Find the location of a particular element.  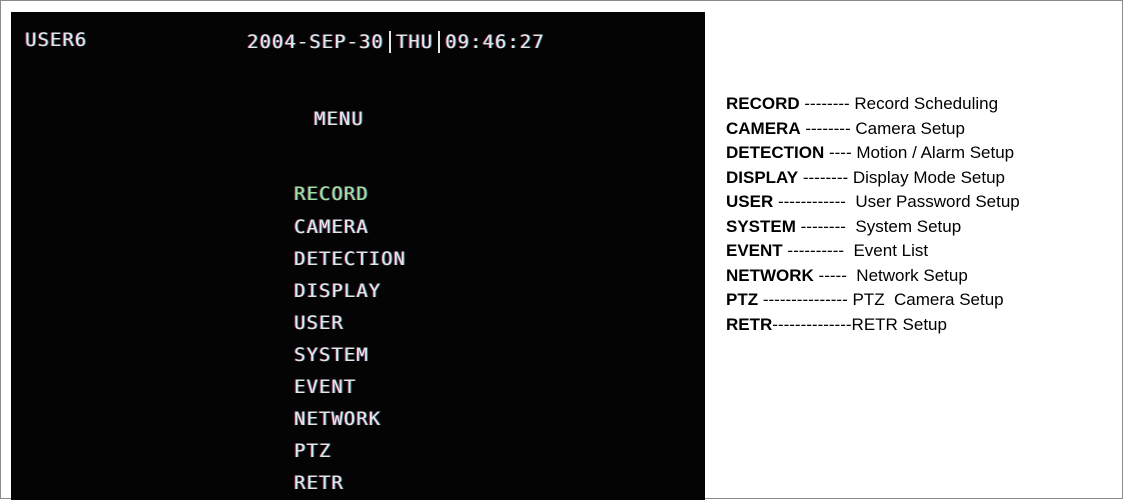

legend-item-ptz: PTZ --------------- PTZ Camera Setup is located at coordinates (873, 300).